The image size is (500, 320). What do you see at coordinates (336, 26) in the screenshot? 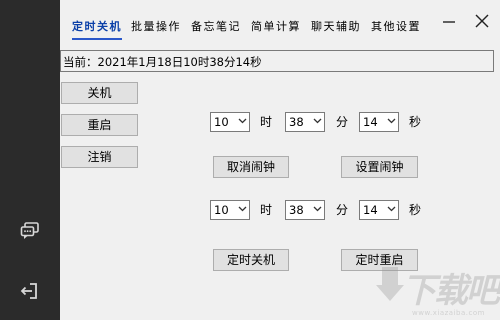
I see `tab-chat-assist: 聊天辅助` at bounding box center [336, 26].